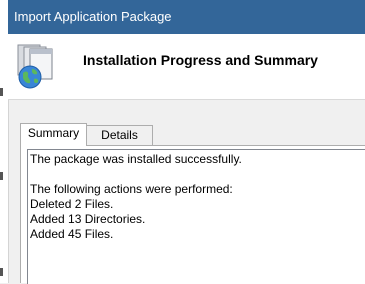 This screenshot has width=365, height=284. I want to click on page-heading: Installation Progress and Summary, so click(200, 60).